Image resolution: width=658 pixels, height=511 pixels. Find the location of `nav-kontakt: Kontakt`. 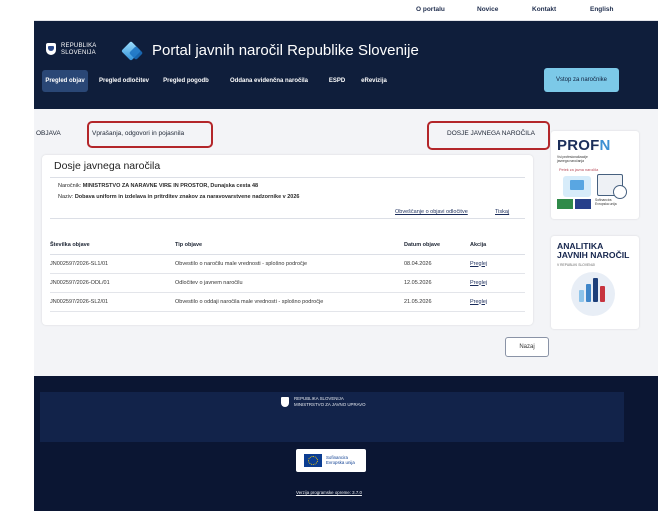

nav-kontakt: Kontakt is located at coordinates (544, 9).